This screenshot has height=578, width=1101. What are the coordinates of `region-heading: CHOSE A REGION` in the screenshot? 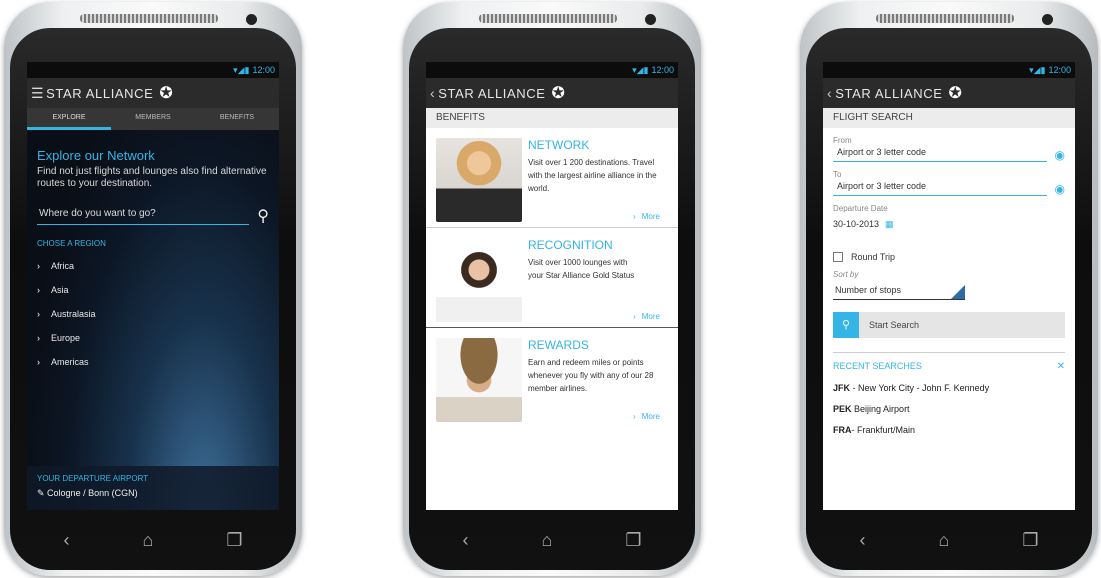 It's located at (71, 243).